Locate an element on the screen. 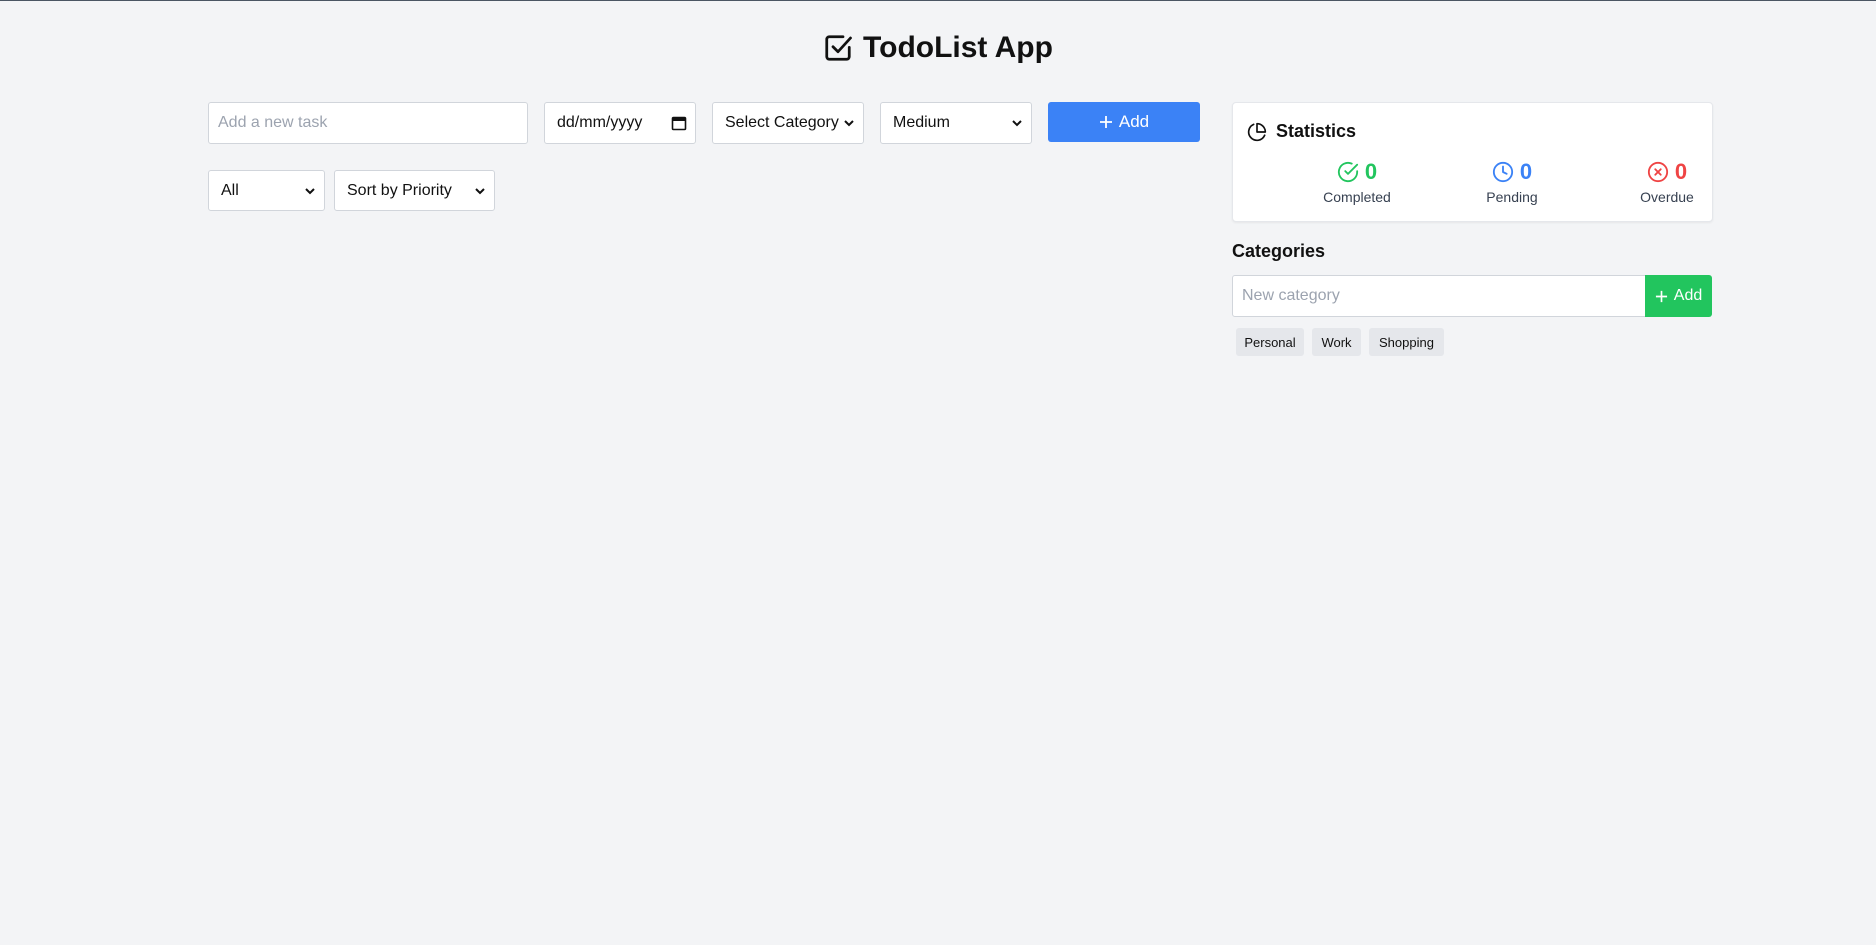 This screenshot has width=1876, height=945. task-text-field is located at coordinates (368, 123).